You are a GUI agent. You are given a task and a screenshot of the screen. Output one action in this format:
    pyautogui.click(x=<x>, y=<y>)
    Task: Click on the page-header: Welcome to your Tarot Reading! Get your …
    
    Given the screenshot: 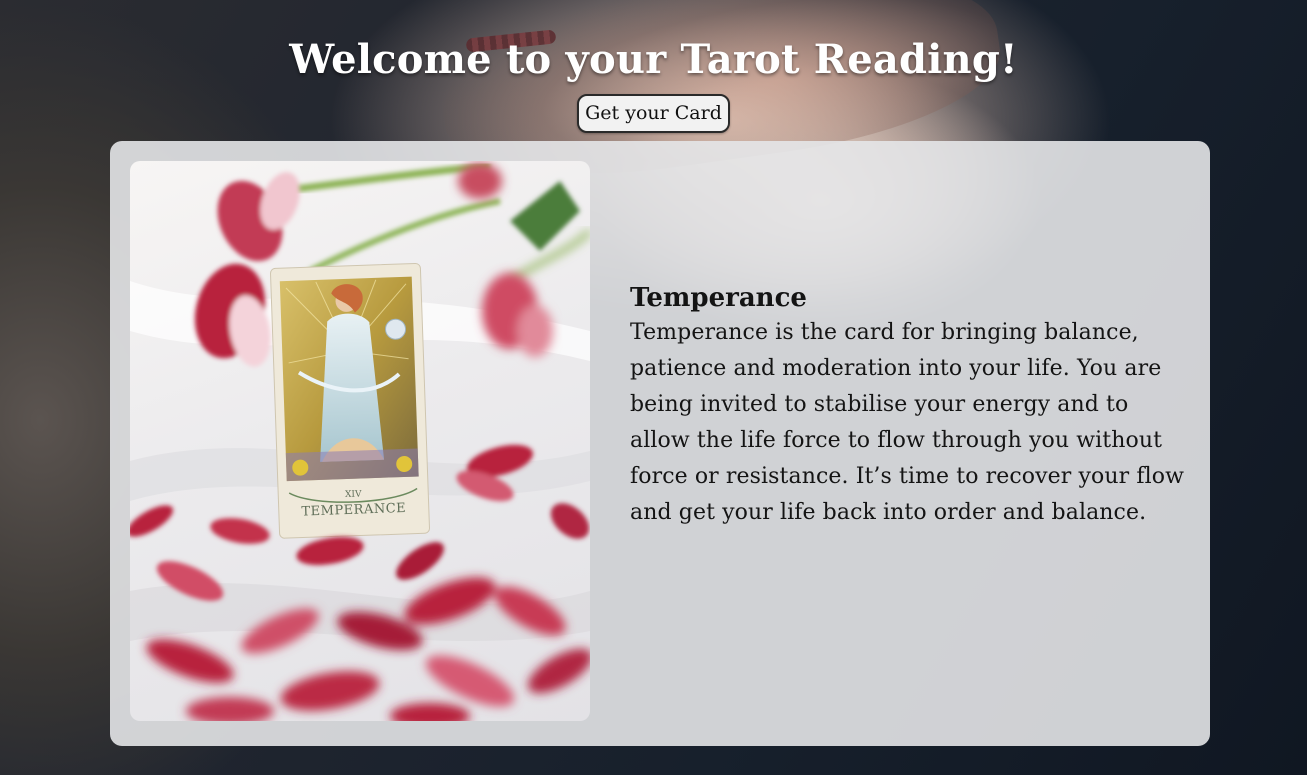 What is the action you would take?
    pyautogui.click(x=653, y=82)
    